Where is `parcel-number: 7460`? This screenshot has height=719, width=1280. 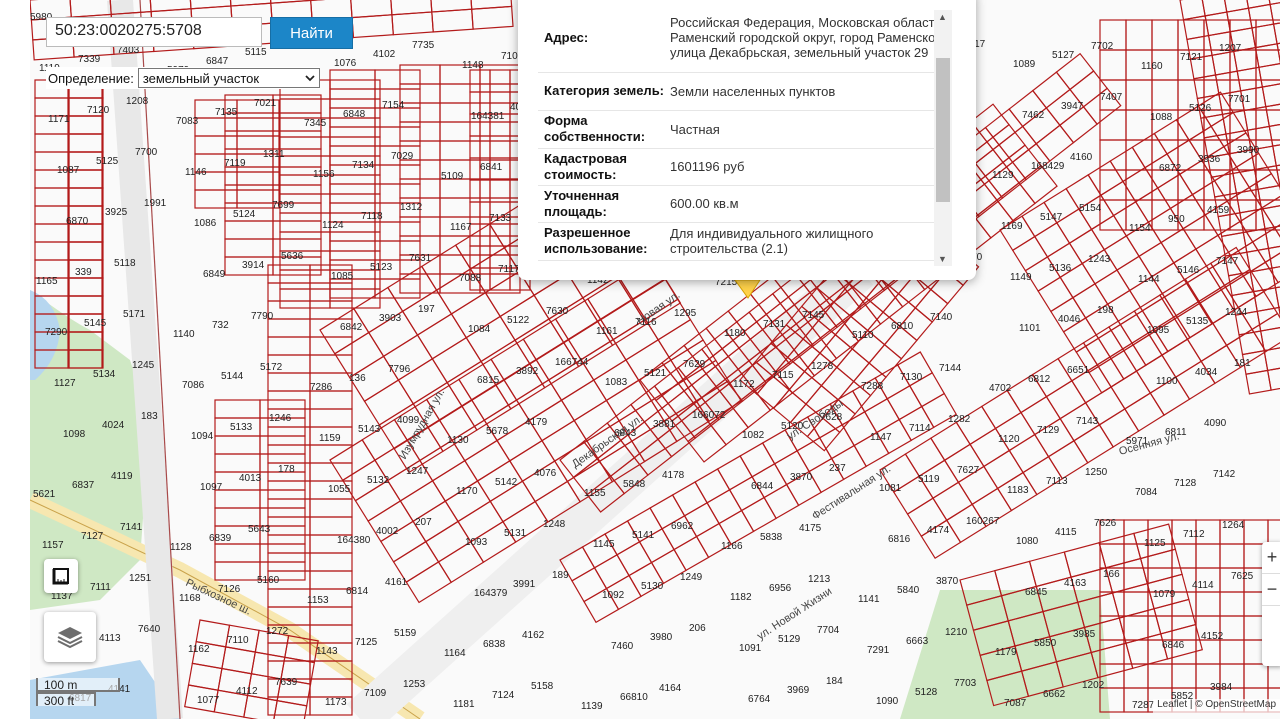 parcel-number: 7460 is located at coordinates (622, 646).